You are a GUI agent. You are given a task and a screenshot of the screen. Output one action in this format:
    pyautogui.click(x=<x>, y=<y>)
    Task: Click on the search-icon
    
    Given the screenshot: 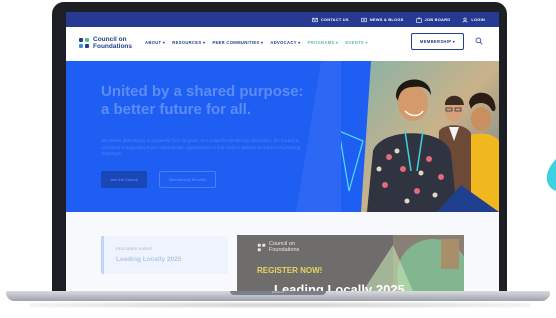 What is the action you would take?
    pyautogui.click(x=479, y=41)
    